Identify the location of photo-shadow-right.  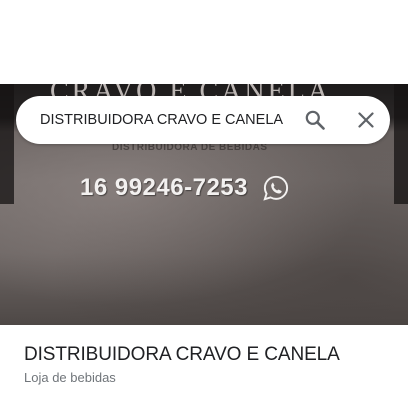
(401, 144).